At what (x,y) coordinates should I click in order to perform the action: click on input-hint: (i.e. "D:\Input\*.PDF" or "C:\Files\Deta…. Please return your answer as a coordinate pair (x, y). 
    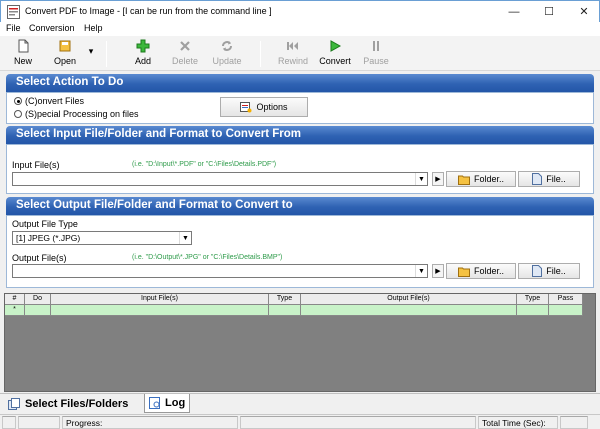
    Looking at the image, I should click on (204, 164).